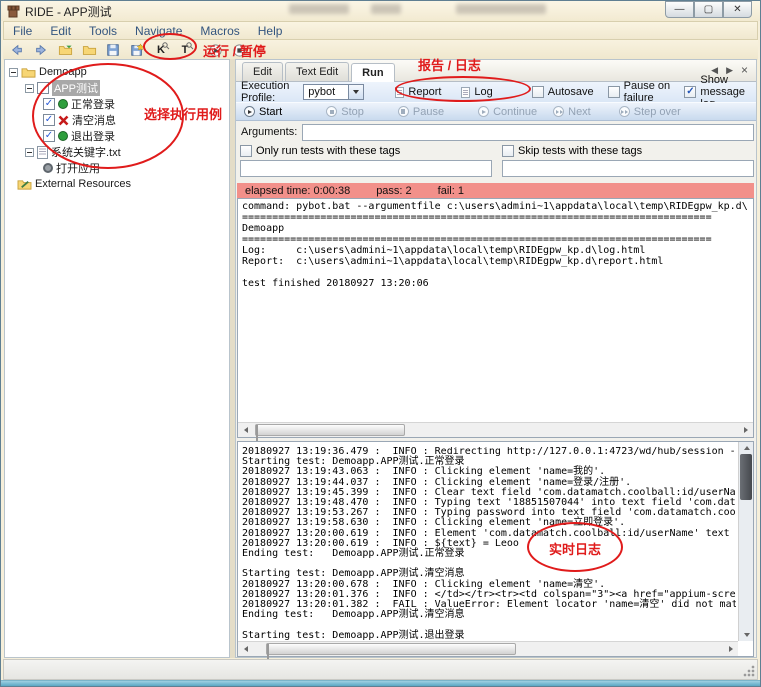 The height and width of the screenshot is (687, 761). I want to click on message-log-vertical-scrollbar, so click(745, 541).